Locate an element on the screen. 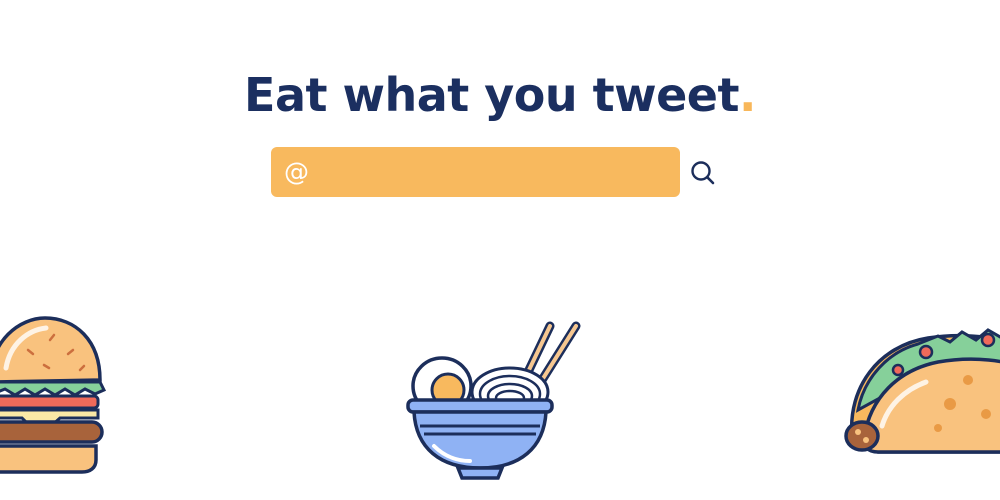  taco-icon is located at coordinates (922, 391).